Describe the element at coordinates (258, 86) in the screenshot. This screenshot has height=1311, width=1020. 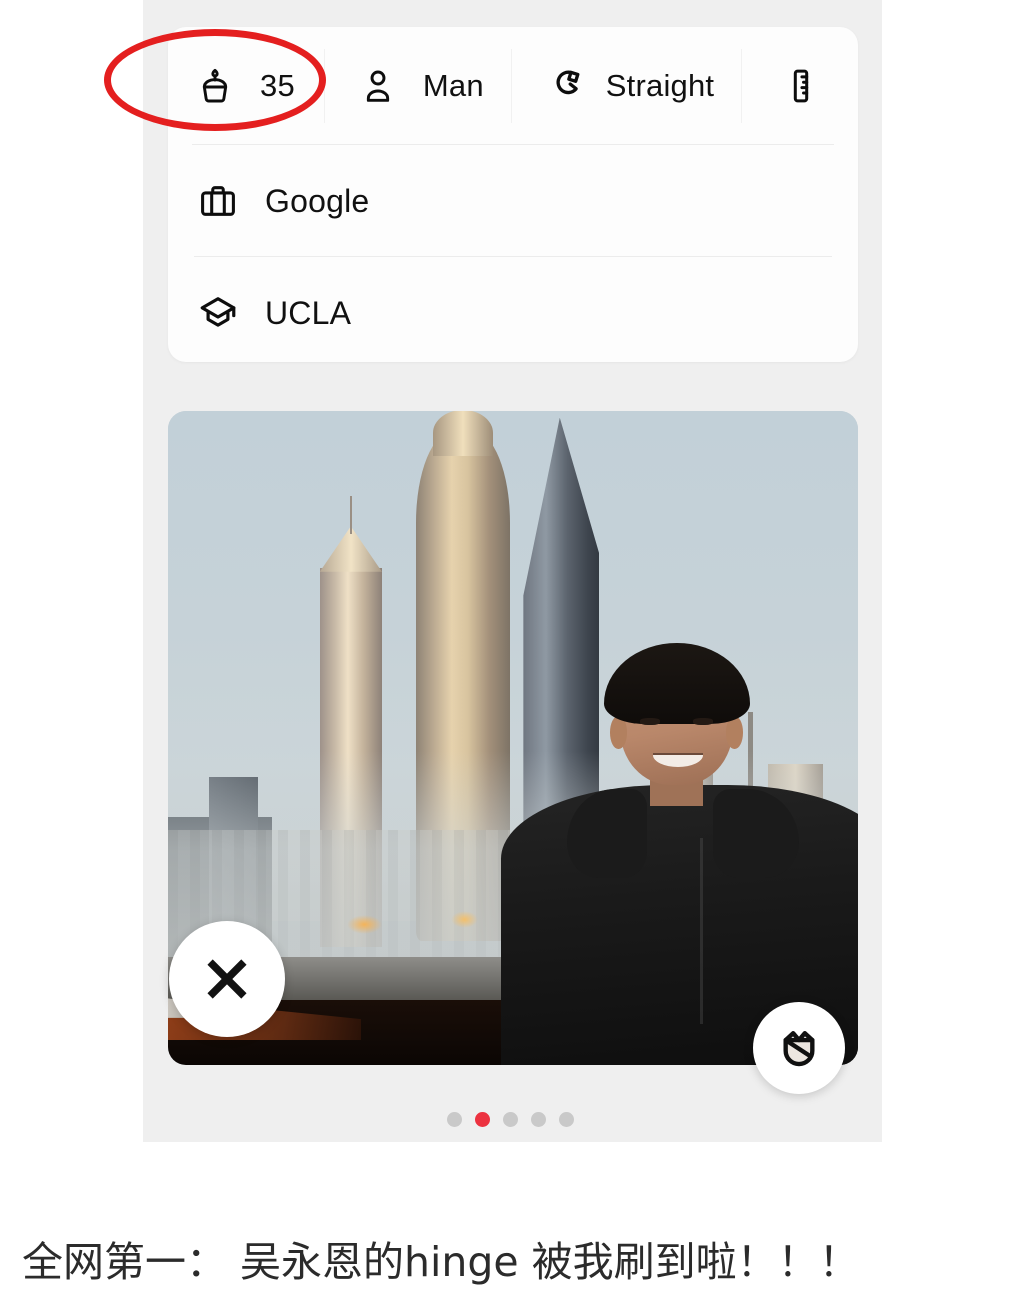
I see `attribute-age: 35` at that location.